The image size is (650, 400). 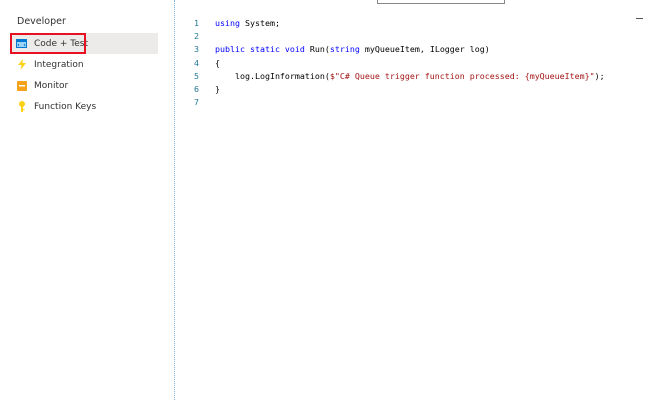 I want to click on code-token: using, so click(x=227, y=23).